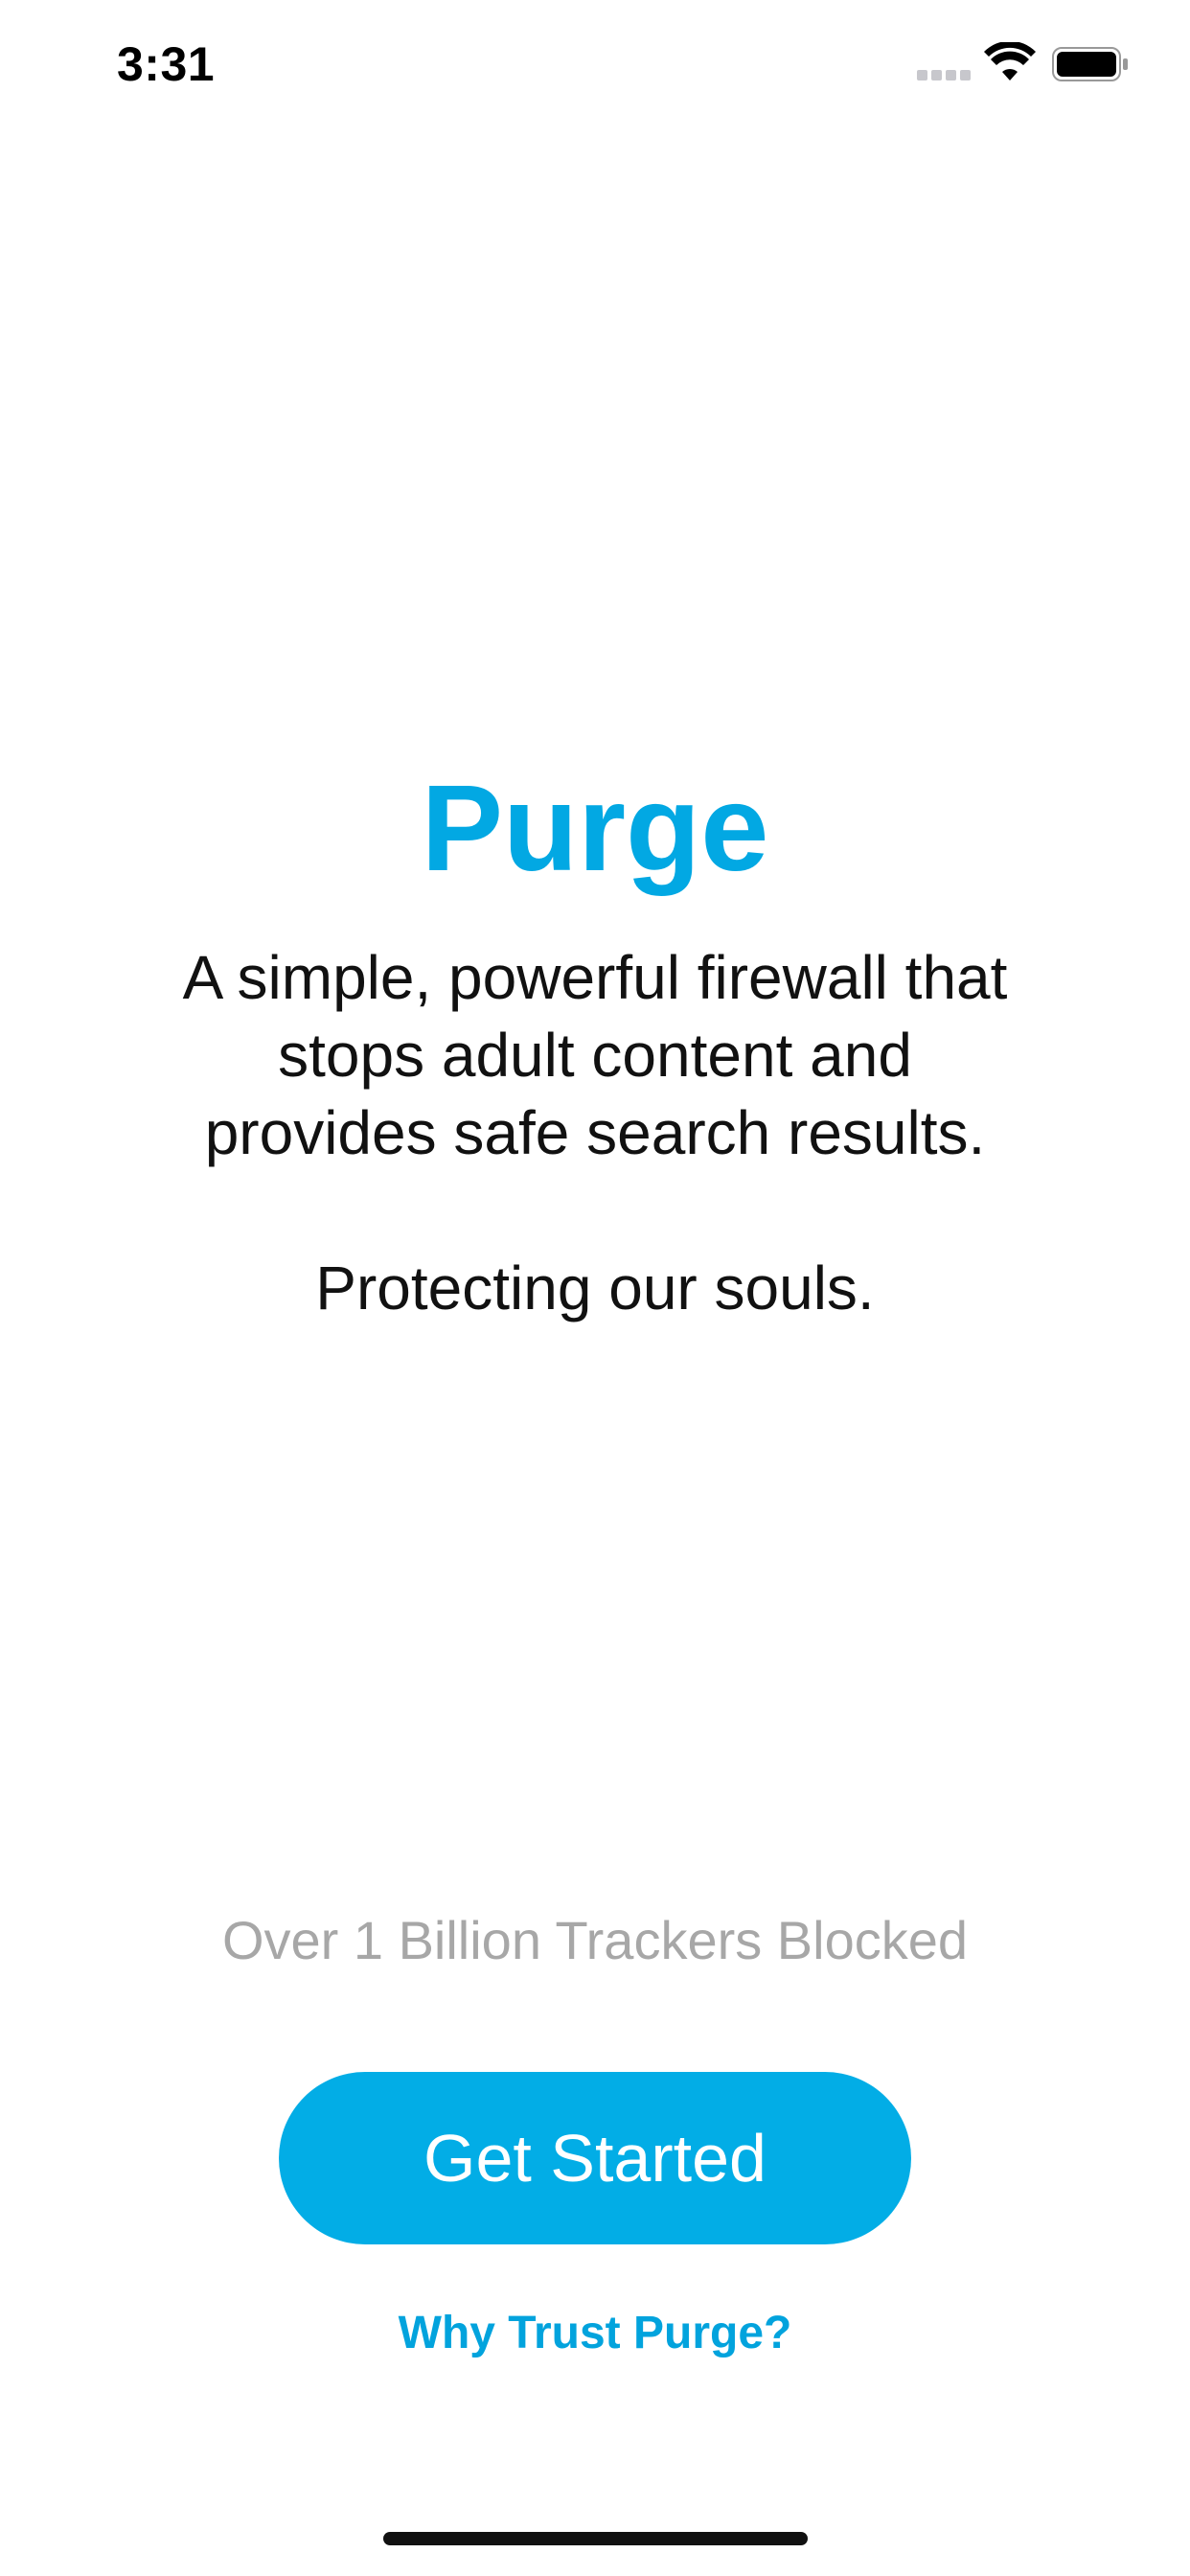  I want to click on get-started-button: Get Started, so click(595, 2158).